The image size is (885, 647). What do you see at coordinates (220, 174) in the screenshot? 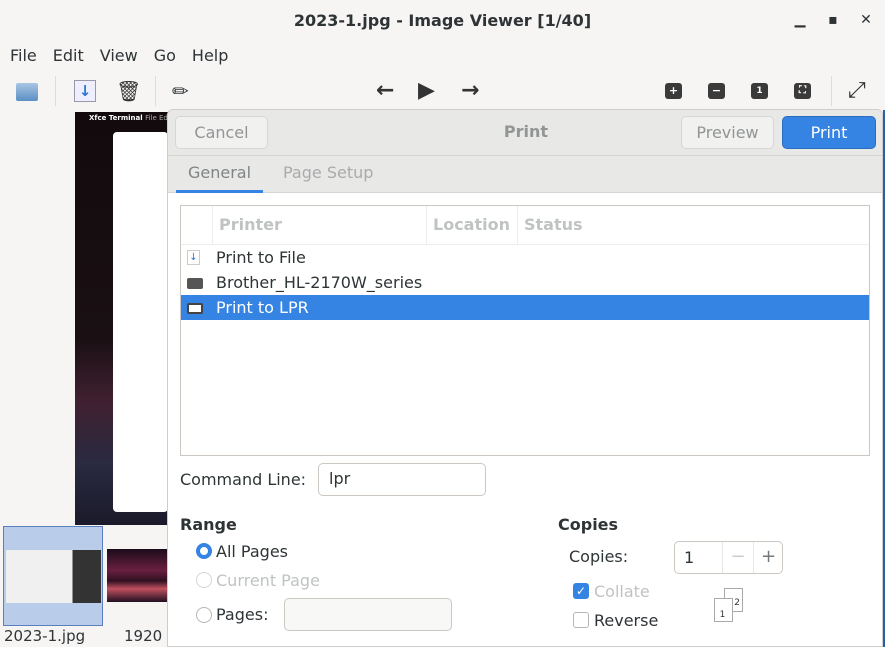
I see `tab-general: General` at bounding box center [220, 174].